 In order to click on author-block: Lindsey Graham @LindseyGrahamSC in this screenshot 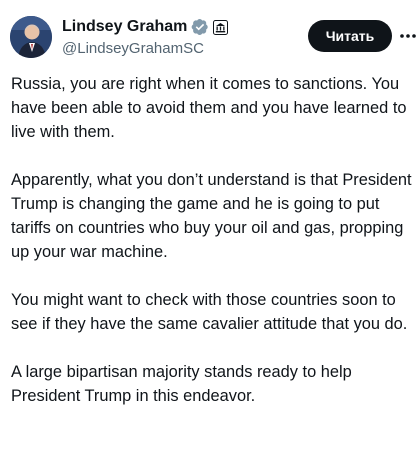, I will do `click(172, 37)`.